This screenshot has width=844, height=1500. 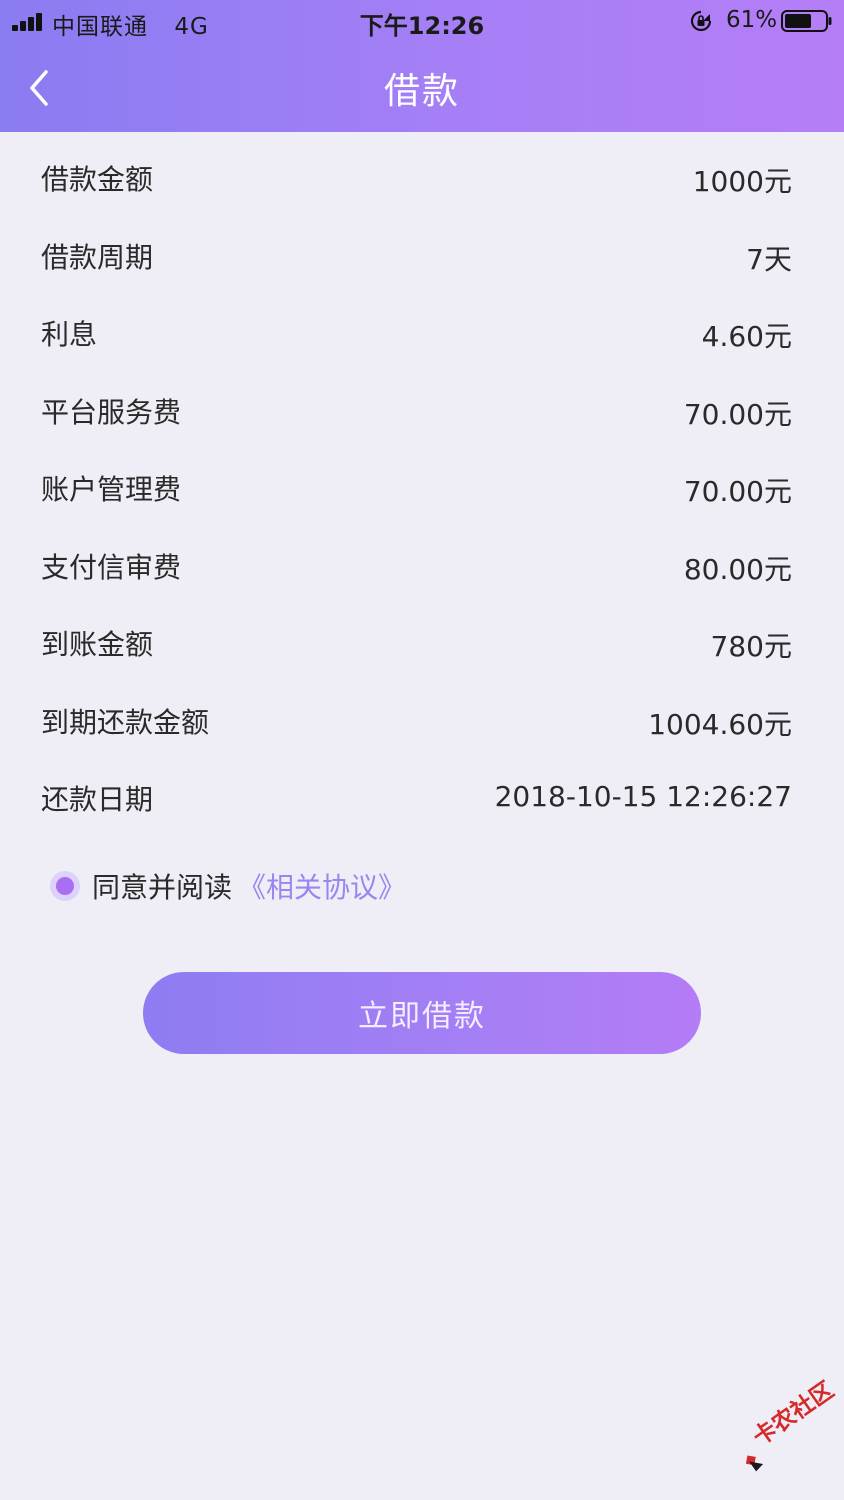 What do you see at coordinates (97, 644) in the screenshot?
I see `detail-label: 到账金额` at bounding box center [97, 644].